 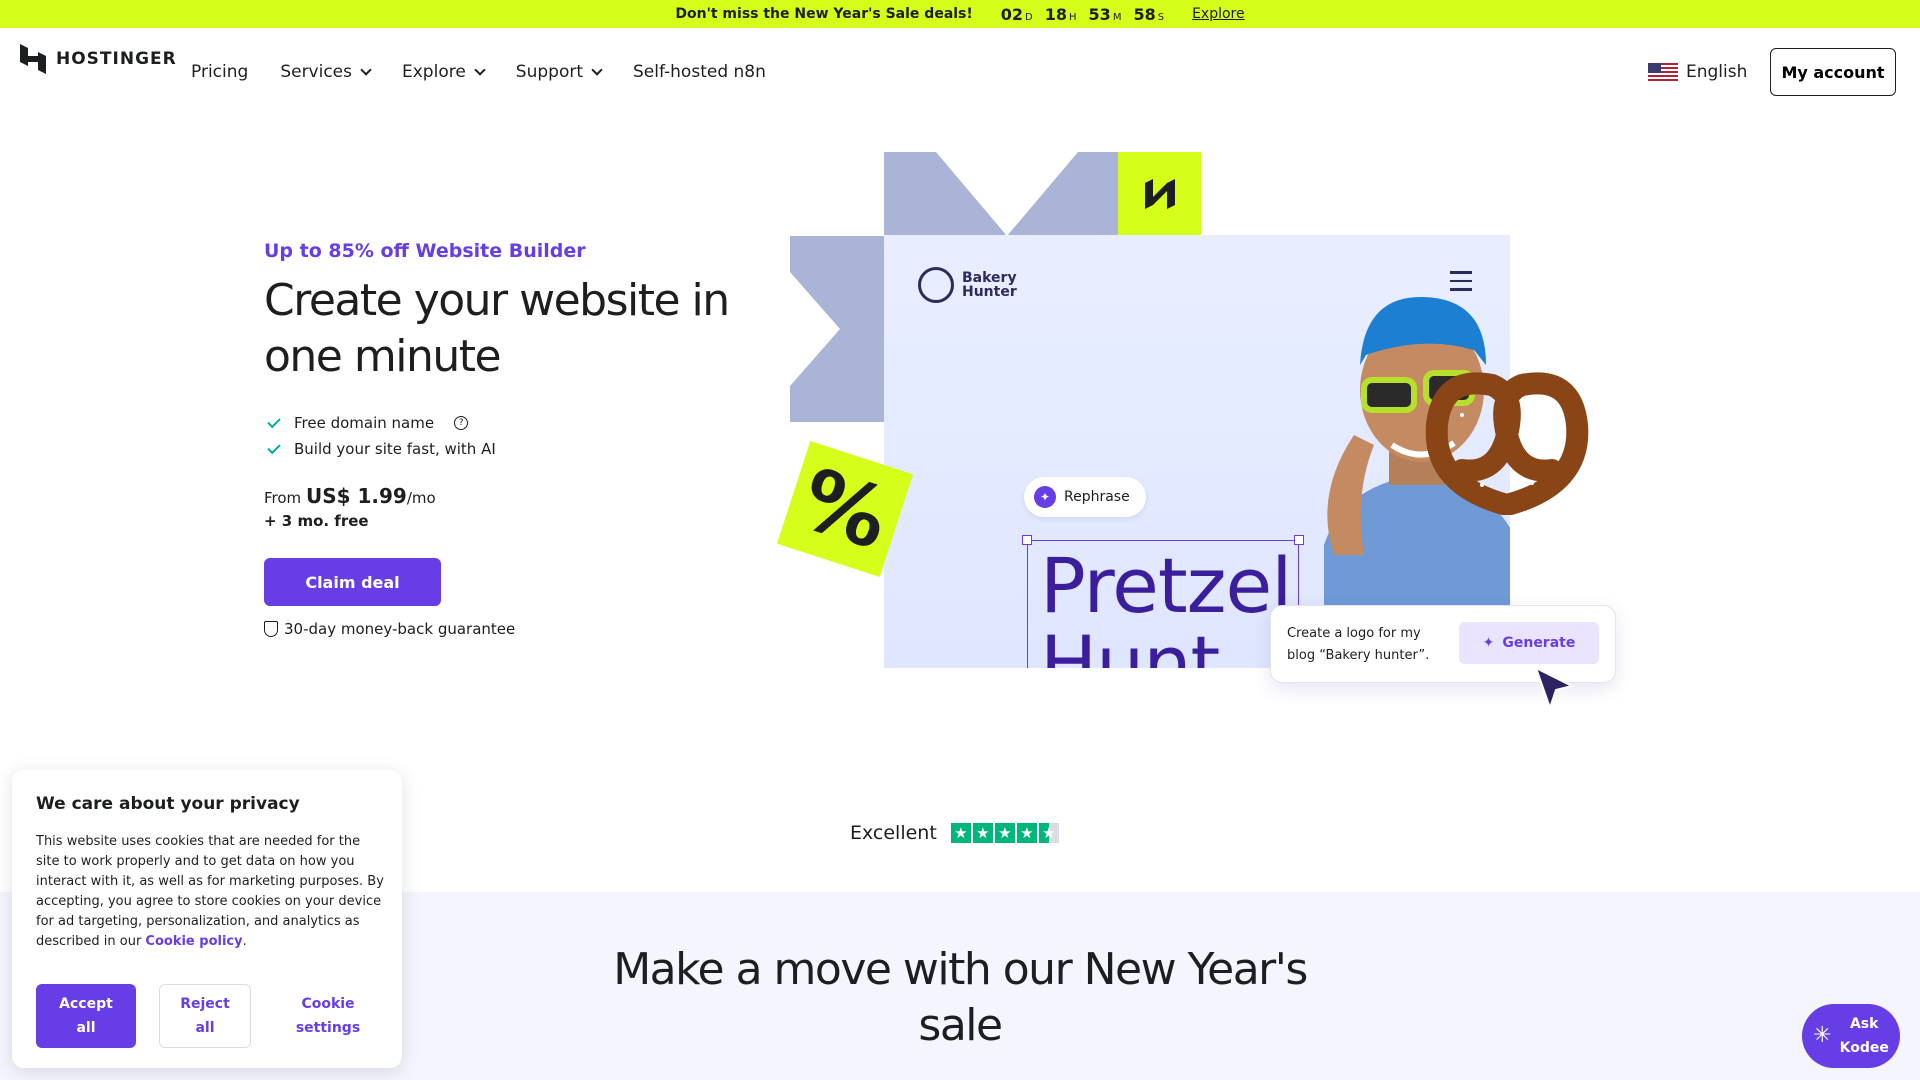 I want to click on nav-services: Services, so click(x=326, y=72).